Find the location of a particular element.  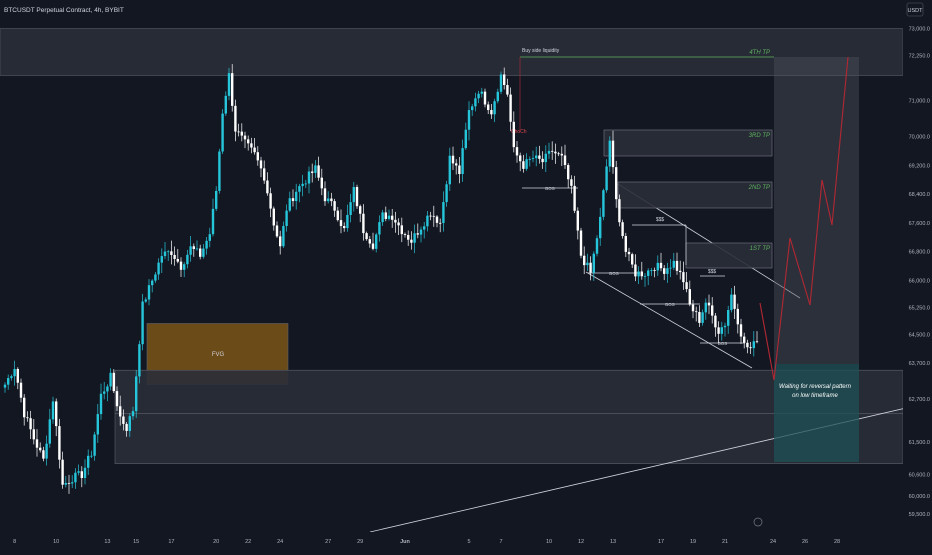

tp3-box is located at coordinates (688, 143).